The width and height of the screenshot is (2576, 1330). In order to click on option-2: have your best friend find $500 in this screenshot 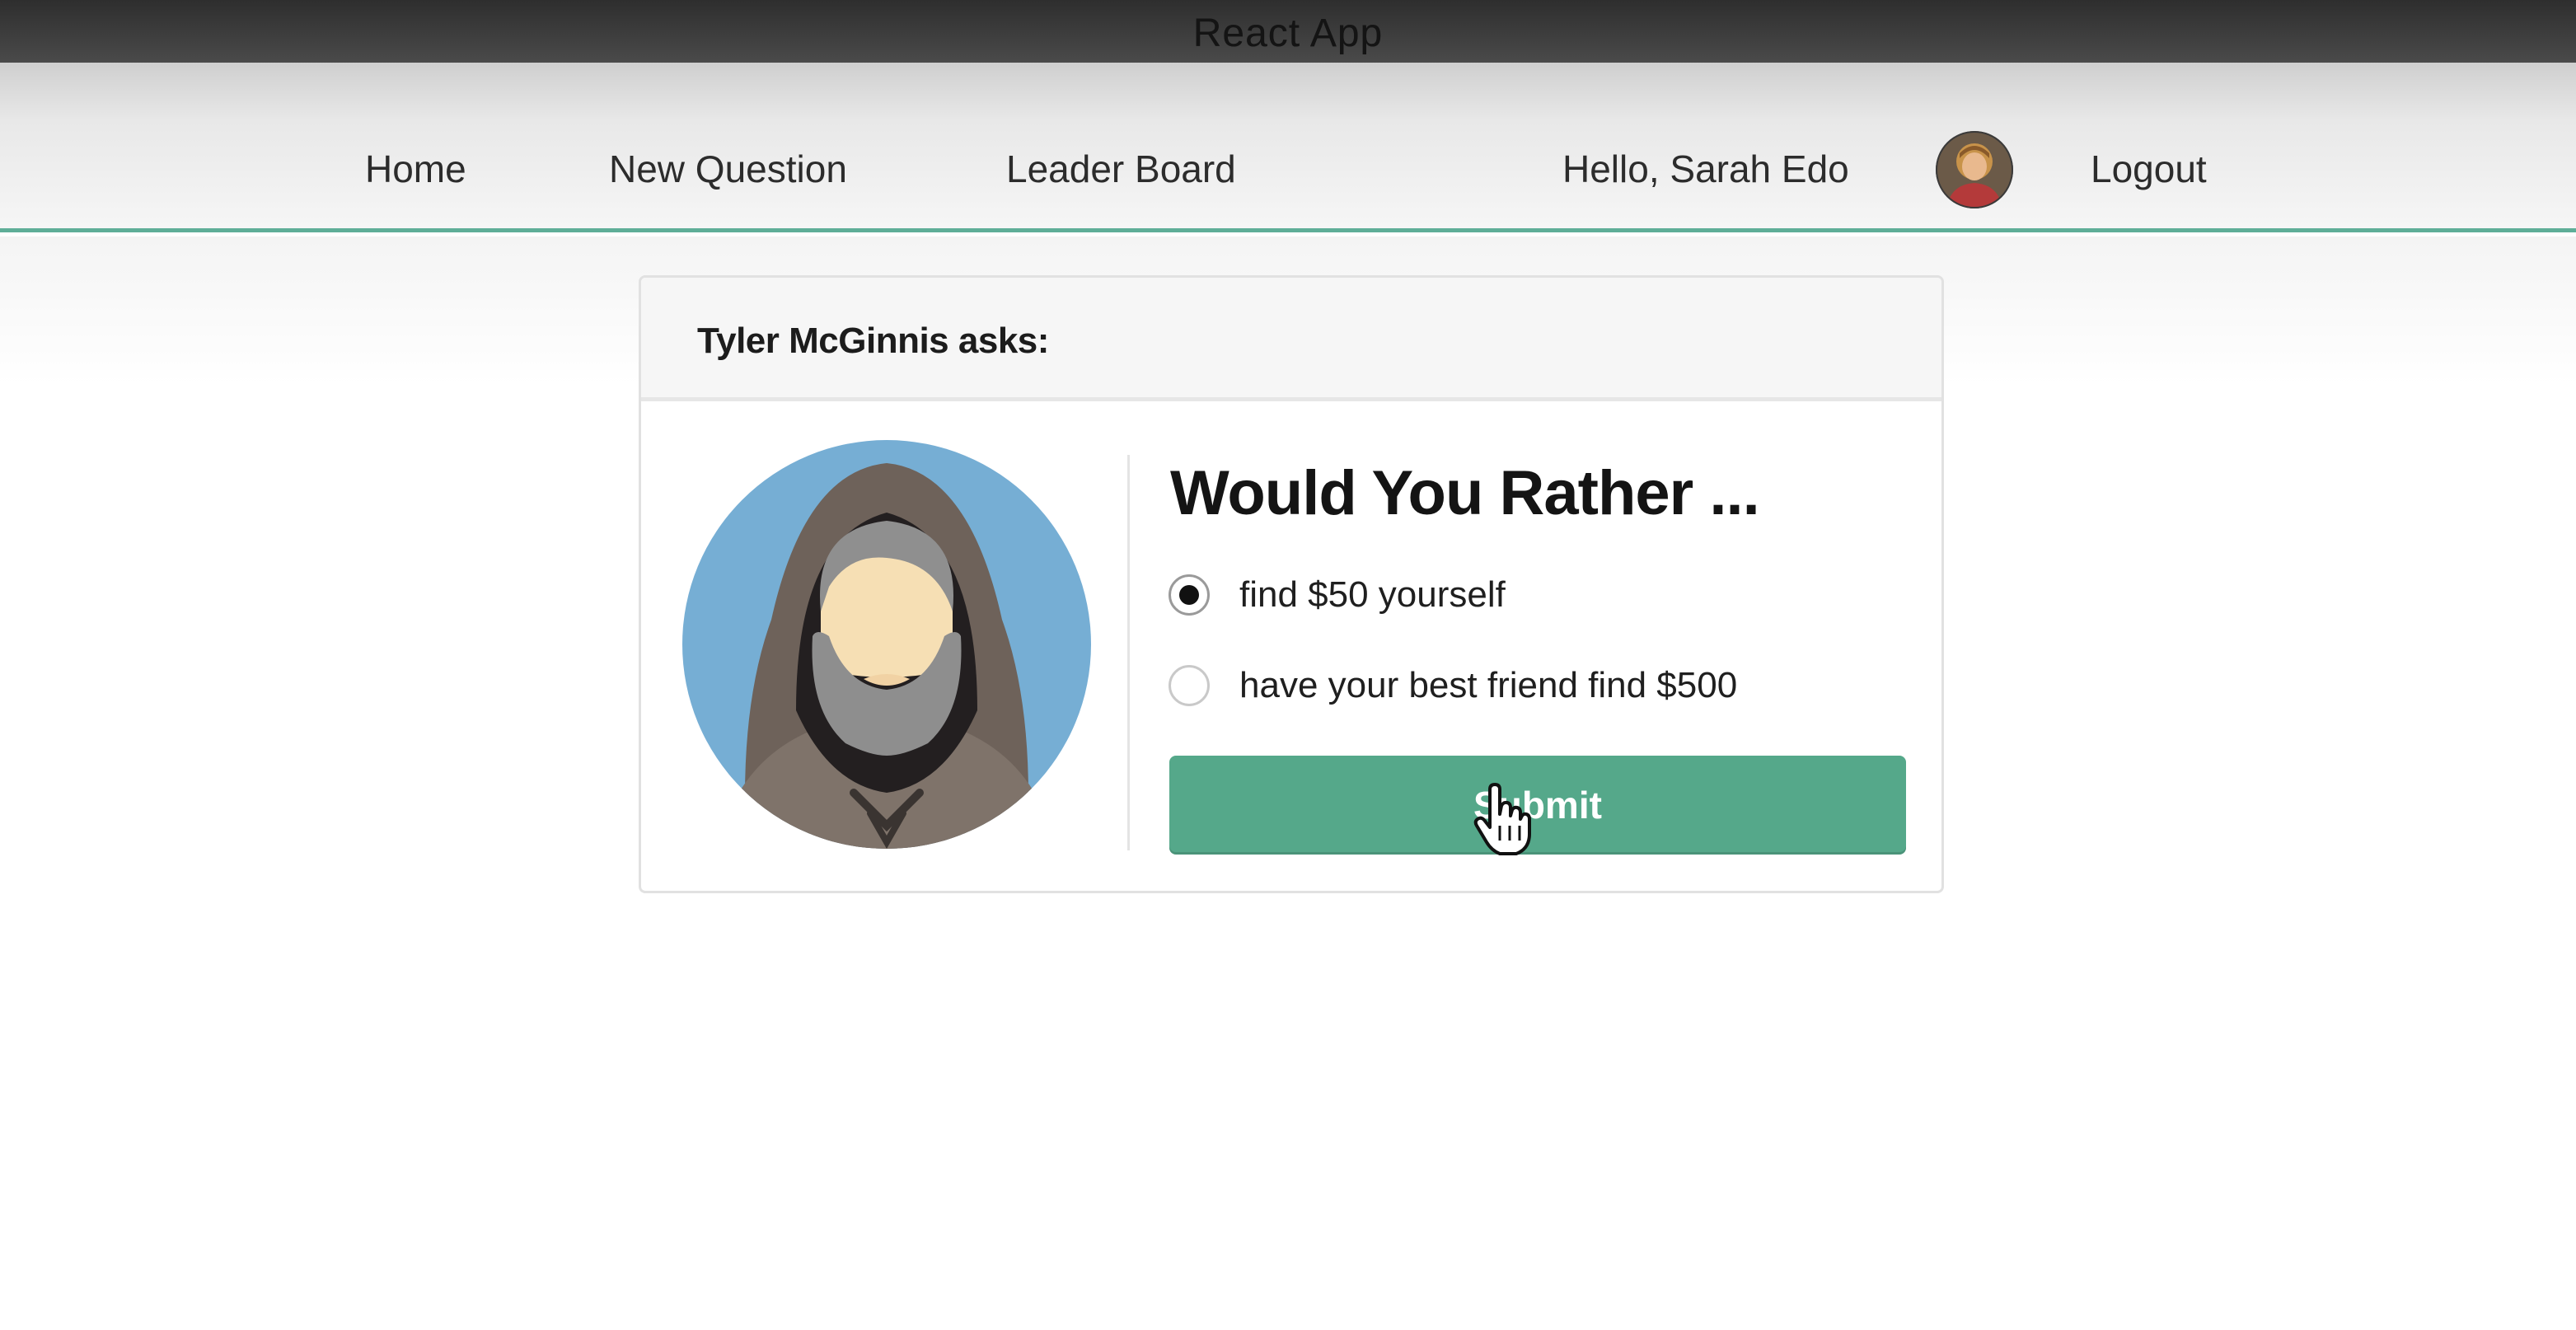, I will do `click(1453, 685)`.